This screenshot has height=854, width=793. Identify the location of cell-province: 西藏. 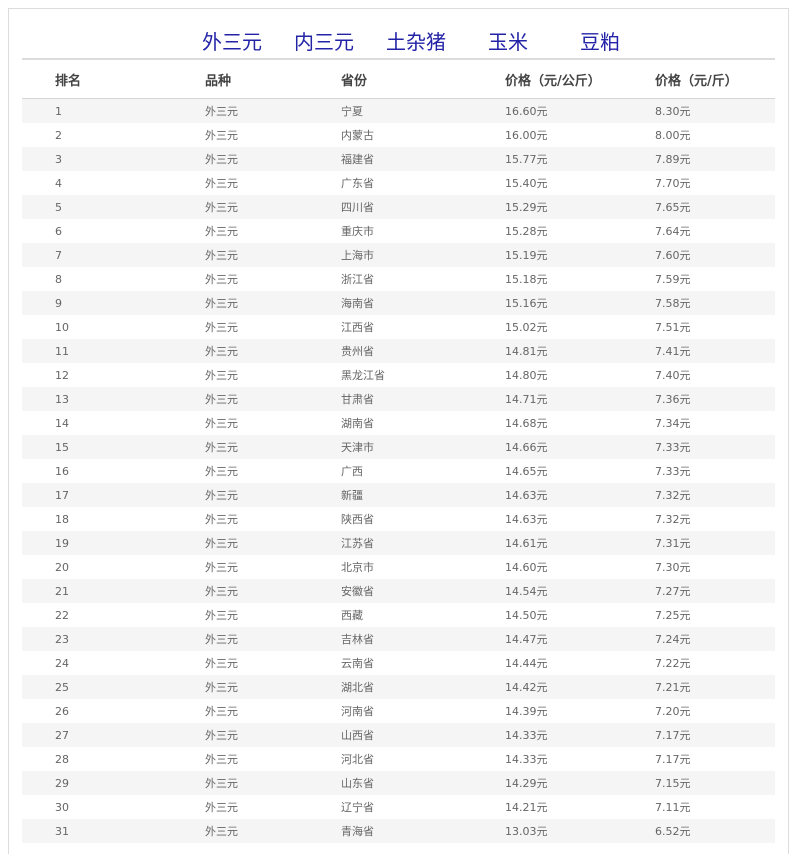
(423, 615).